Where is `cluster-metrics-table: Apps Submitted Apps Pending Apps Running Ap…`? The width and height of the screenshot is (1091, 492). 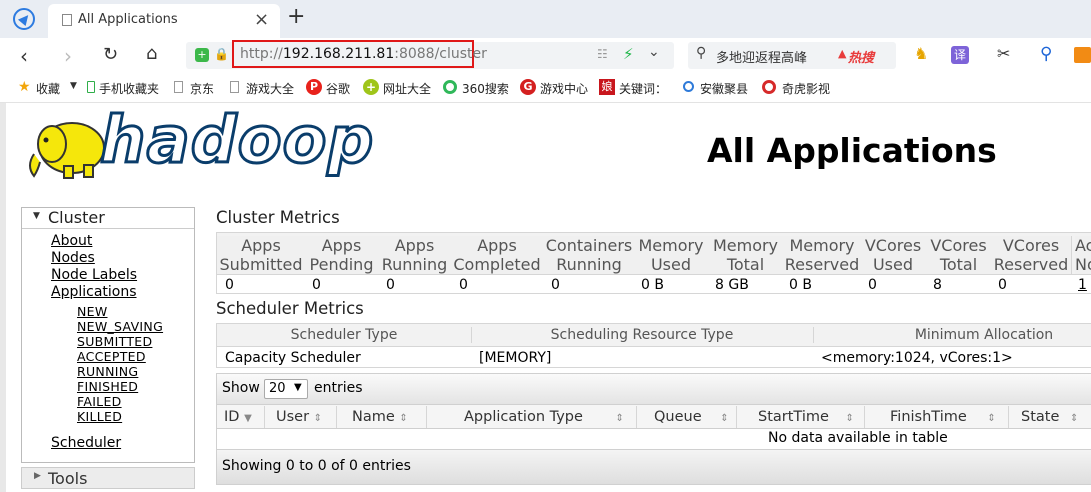
cluster-metrics-table: Apps Submitted Apps Pending Apps Running Ap… is located at coordinates (653, 263).